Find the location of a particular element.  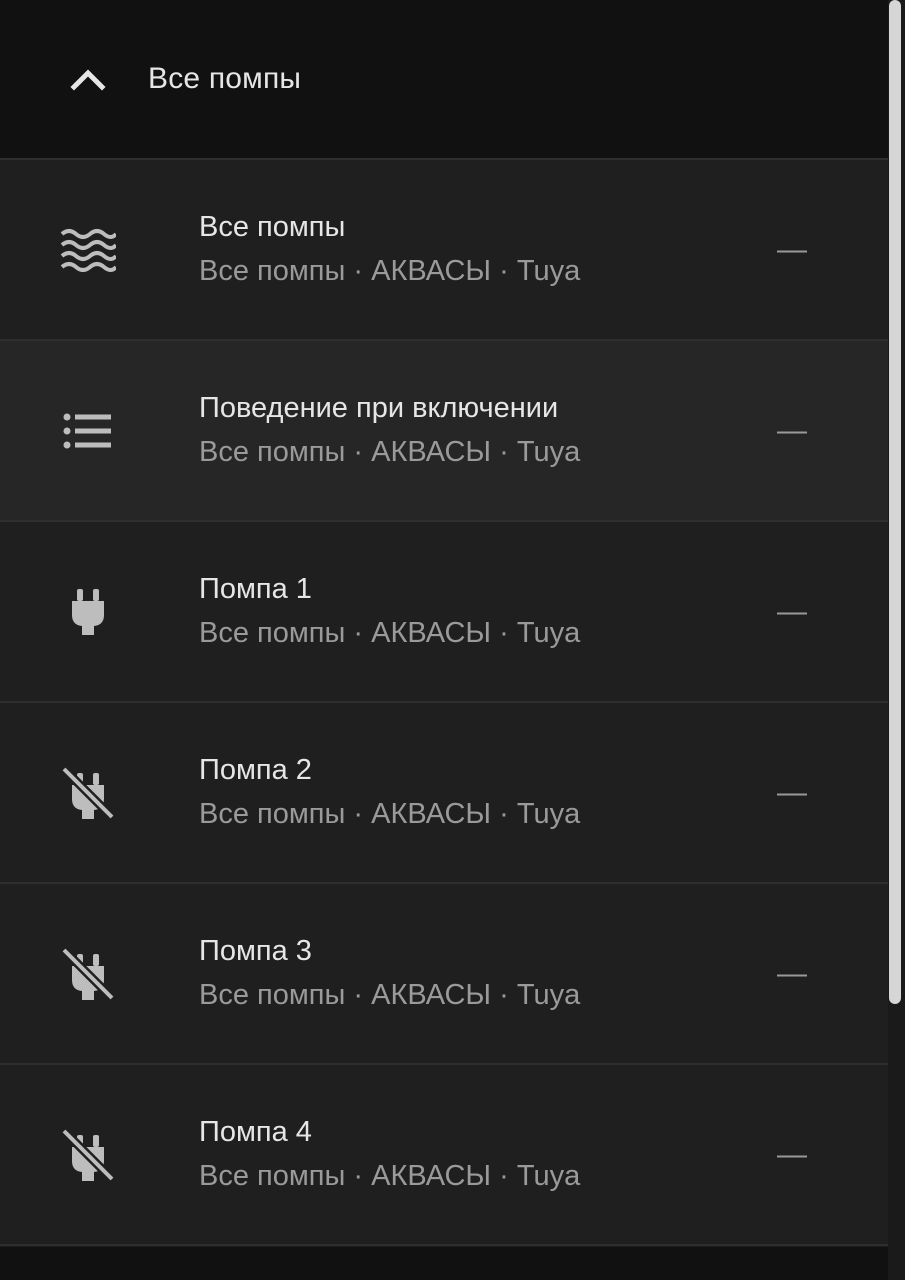

entity-name: Помпа 3 is located at coordinates (255, 951).